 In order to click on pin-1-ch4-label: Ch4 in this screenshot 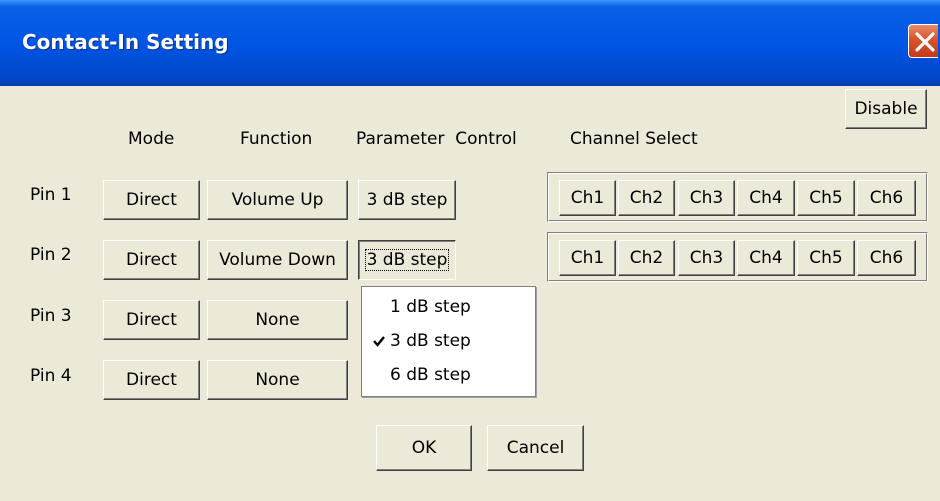, I will do `click(766, 198)`.